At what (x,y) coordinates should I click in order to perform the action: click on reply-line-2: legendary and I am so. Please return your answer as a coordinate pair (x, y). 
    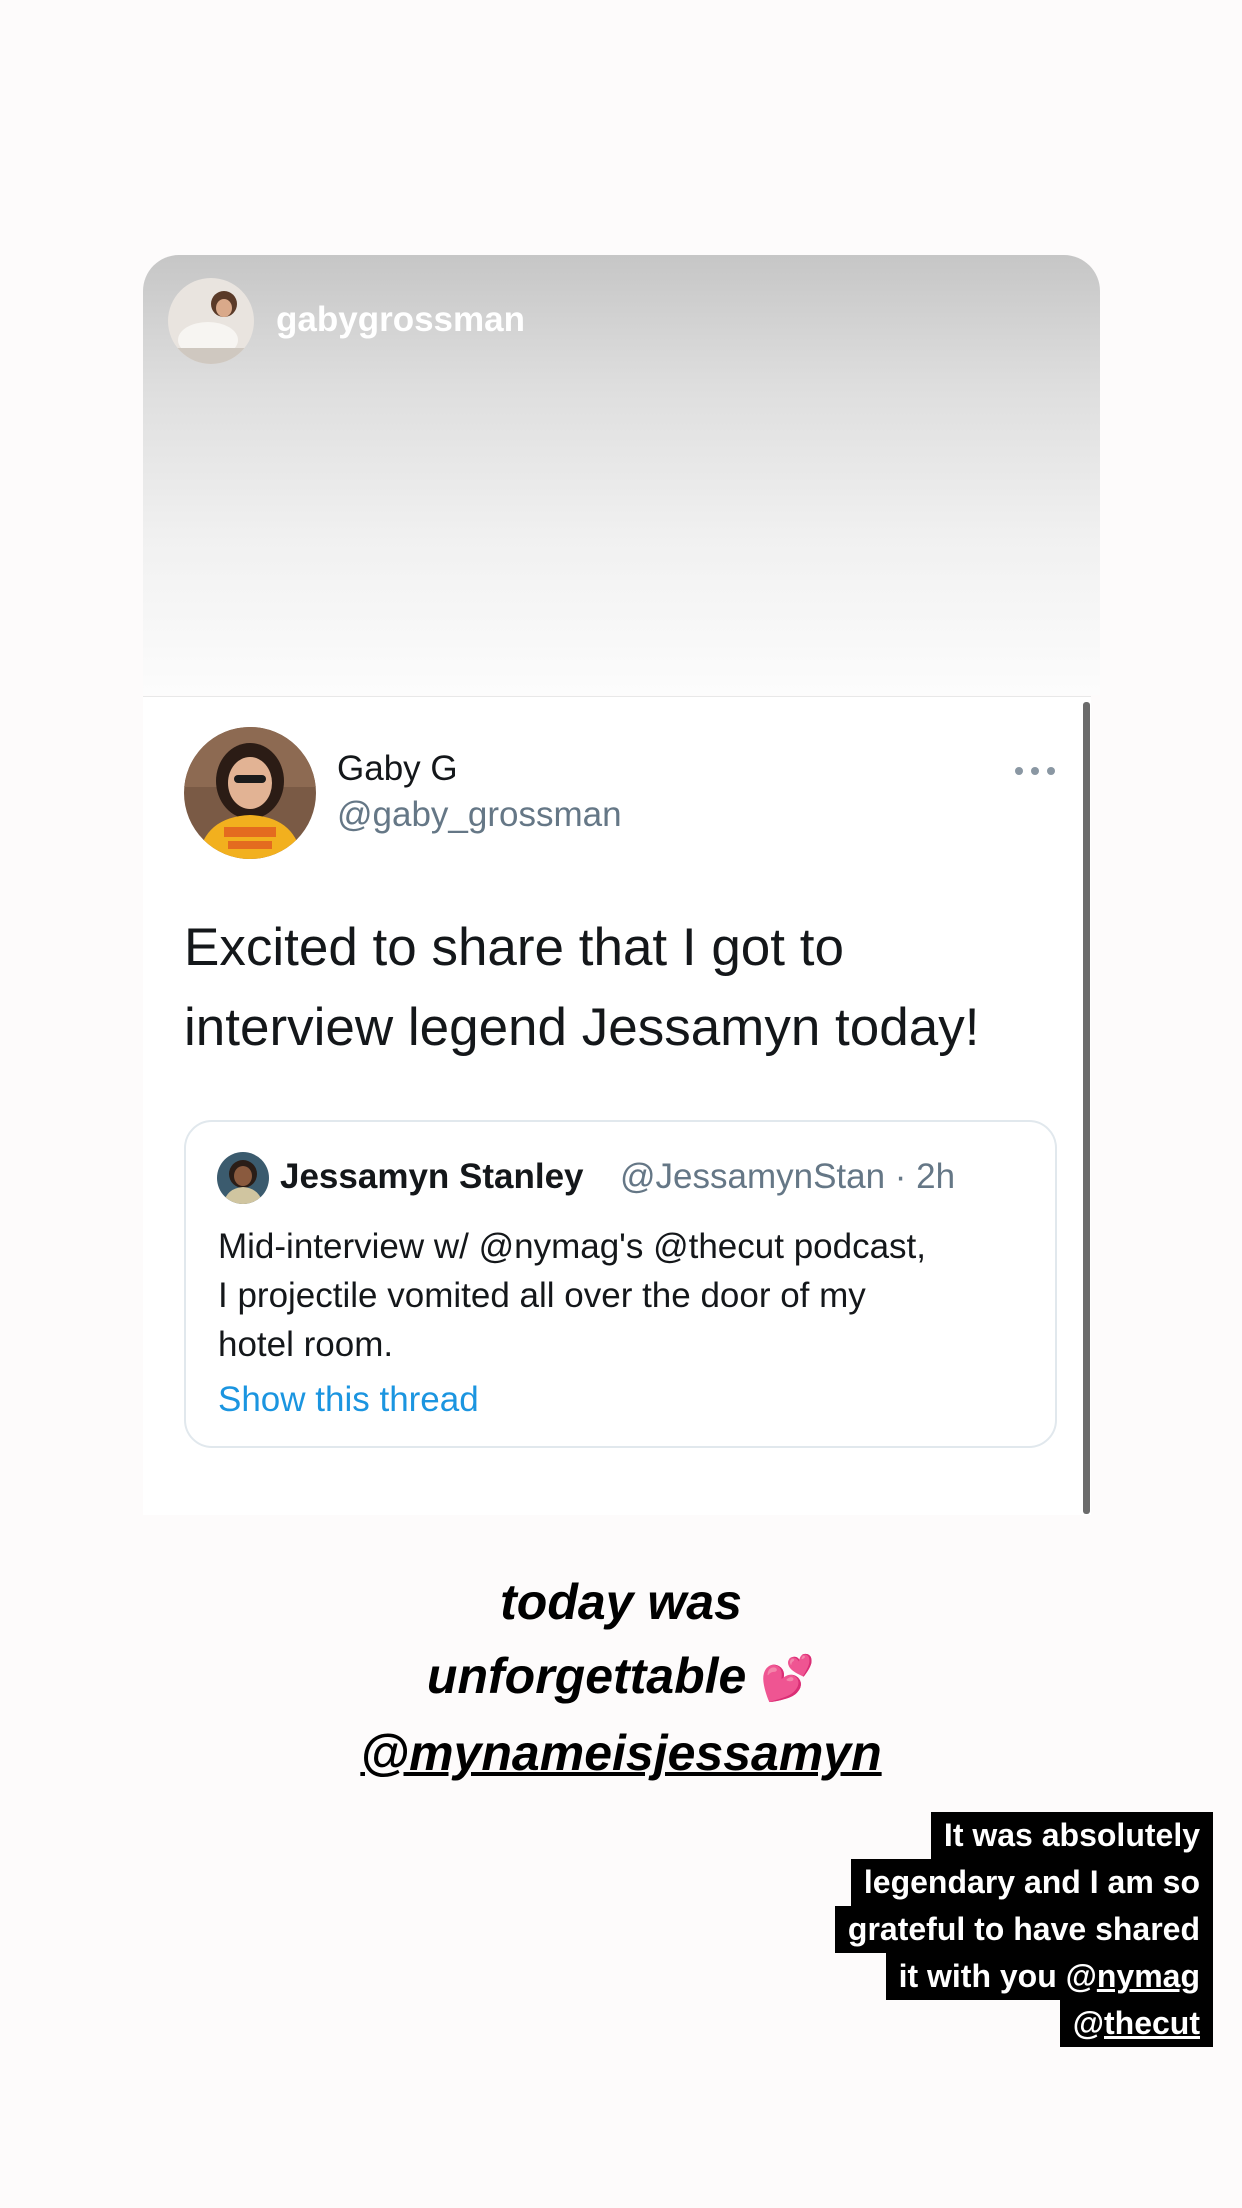
    Looking at the image, I should click on (1031, 1882).